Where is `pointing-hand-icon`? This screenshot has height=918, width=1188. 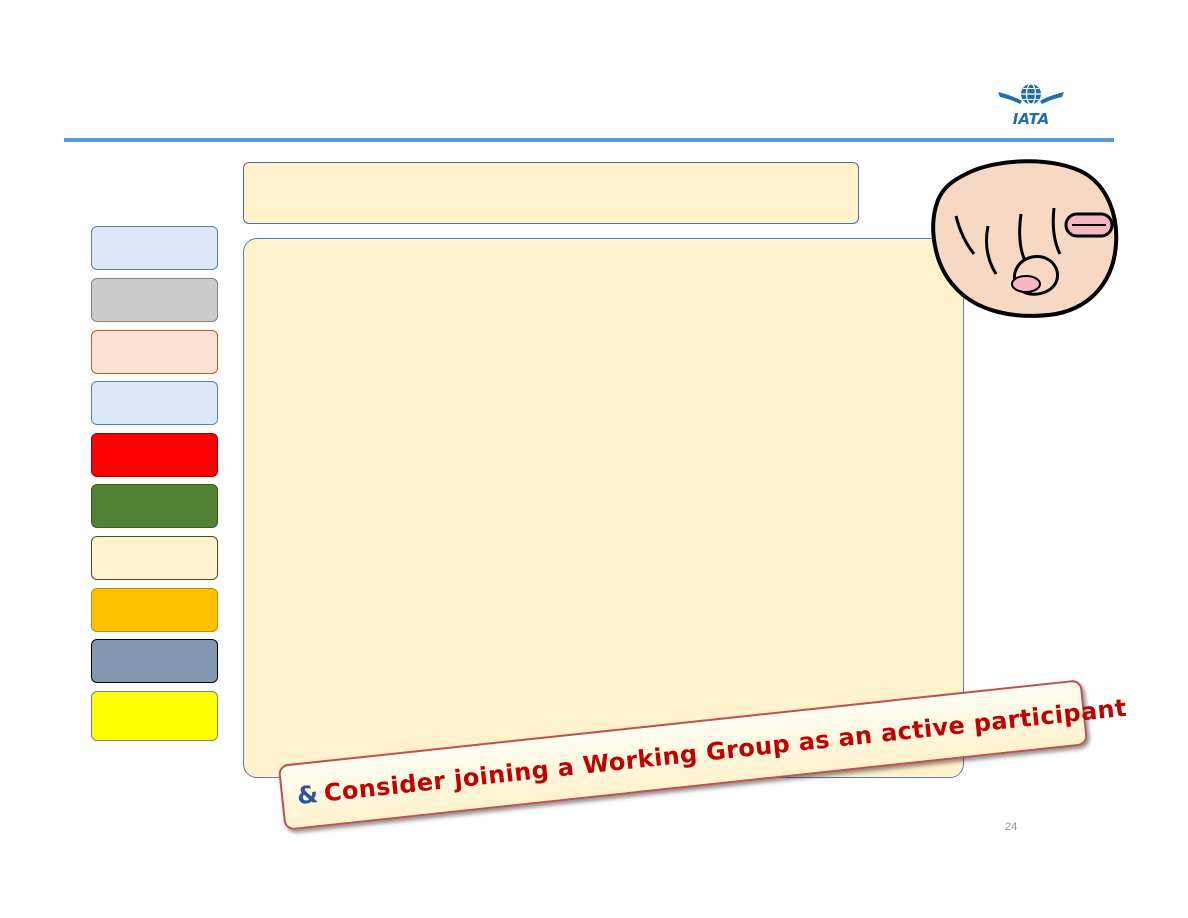 pointing-hand-icon is located at coordinates (1025, 238).